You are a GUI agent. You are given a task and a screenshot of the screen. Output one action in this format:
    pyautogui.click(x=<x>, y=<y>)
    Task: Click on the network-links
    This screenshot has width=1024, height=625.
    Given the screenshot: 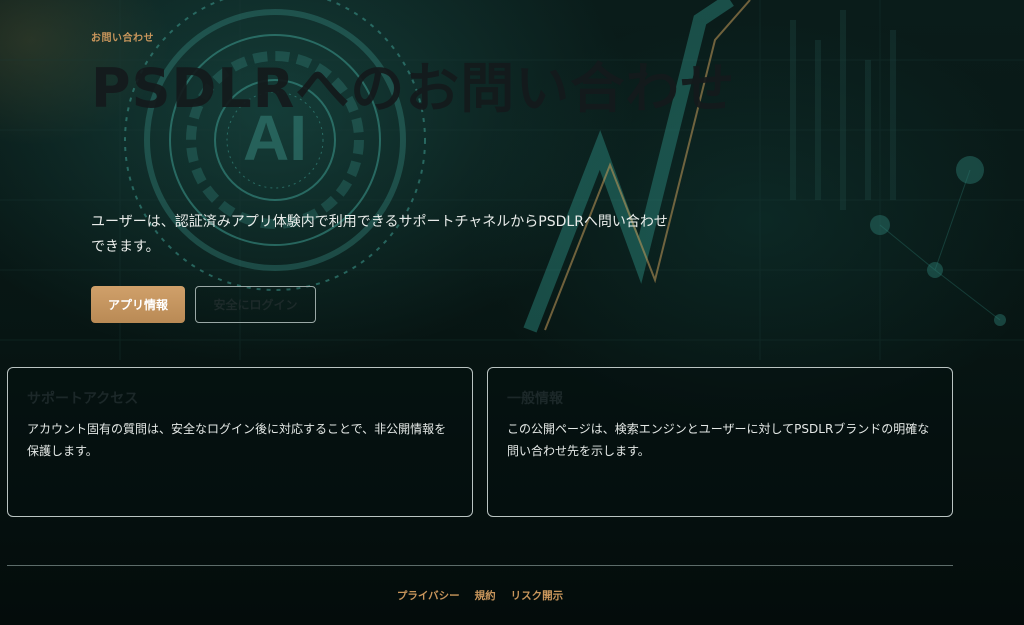 What is the action you would take?
    pyautogui.click(x=940, y=245)
    